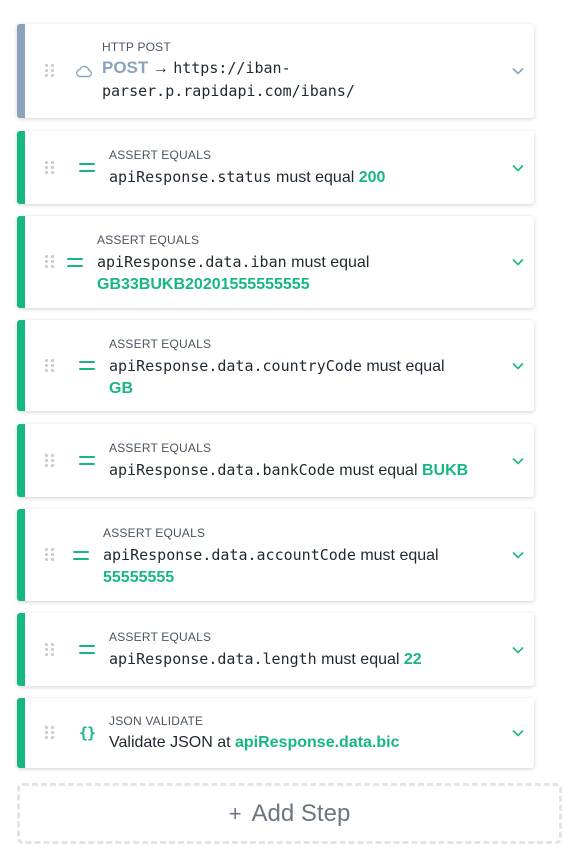 Image resolution: width=582 pixels, height=851 pixels. Describe the element at coordinates (156, 721) in the screenshot. I see `step-type-label: JSON VALIDATE` at that location.